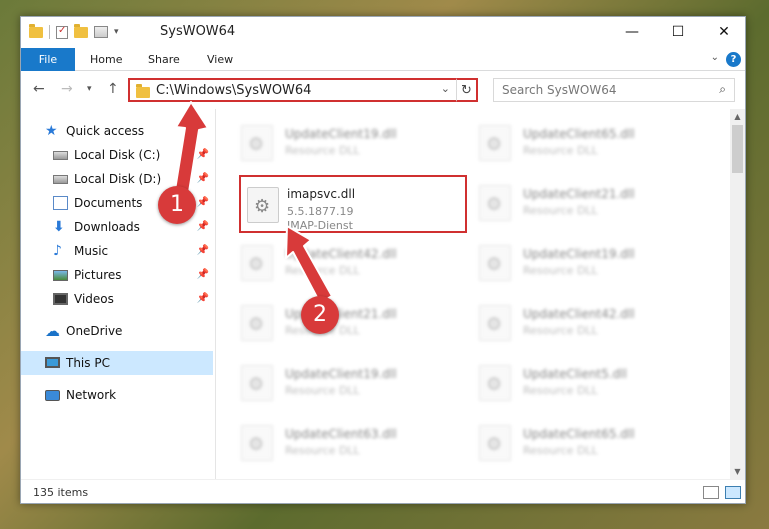 The width and height of the screenshot is (769, 529). What do you see at coordinates (253, 202) in the screenshot?
I see `annotation-arrows` at bounding box center [253, 202].